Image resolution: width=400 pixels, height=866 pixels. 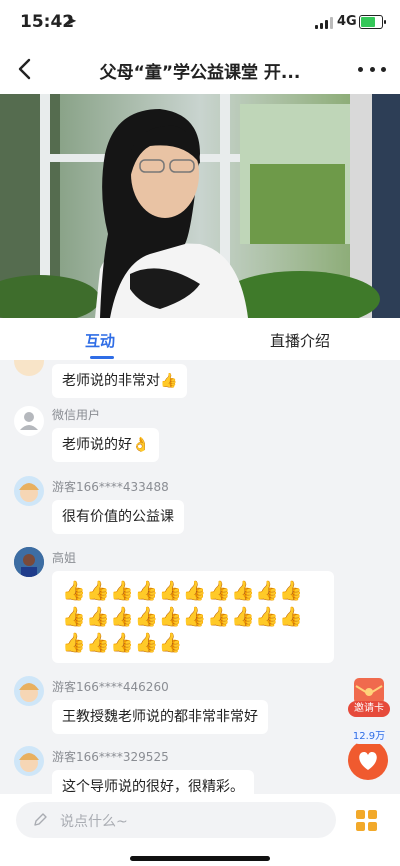 What do you see at coordinates (111, 381) in the screenshot?
I see `message-text: 老师说的非常对` at bounding box center [111, 381].